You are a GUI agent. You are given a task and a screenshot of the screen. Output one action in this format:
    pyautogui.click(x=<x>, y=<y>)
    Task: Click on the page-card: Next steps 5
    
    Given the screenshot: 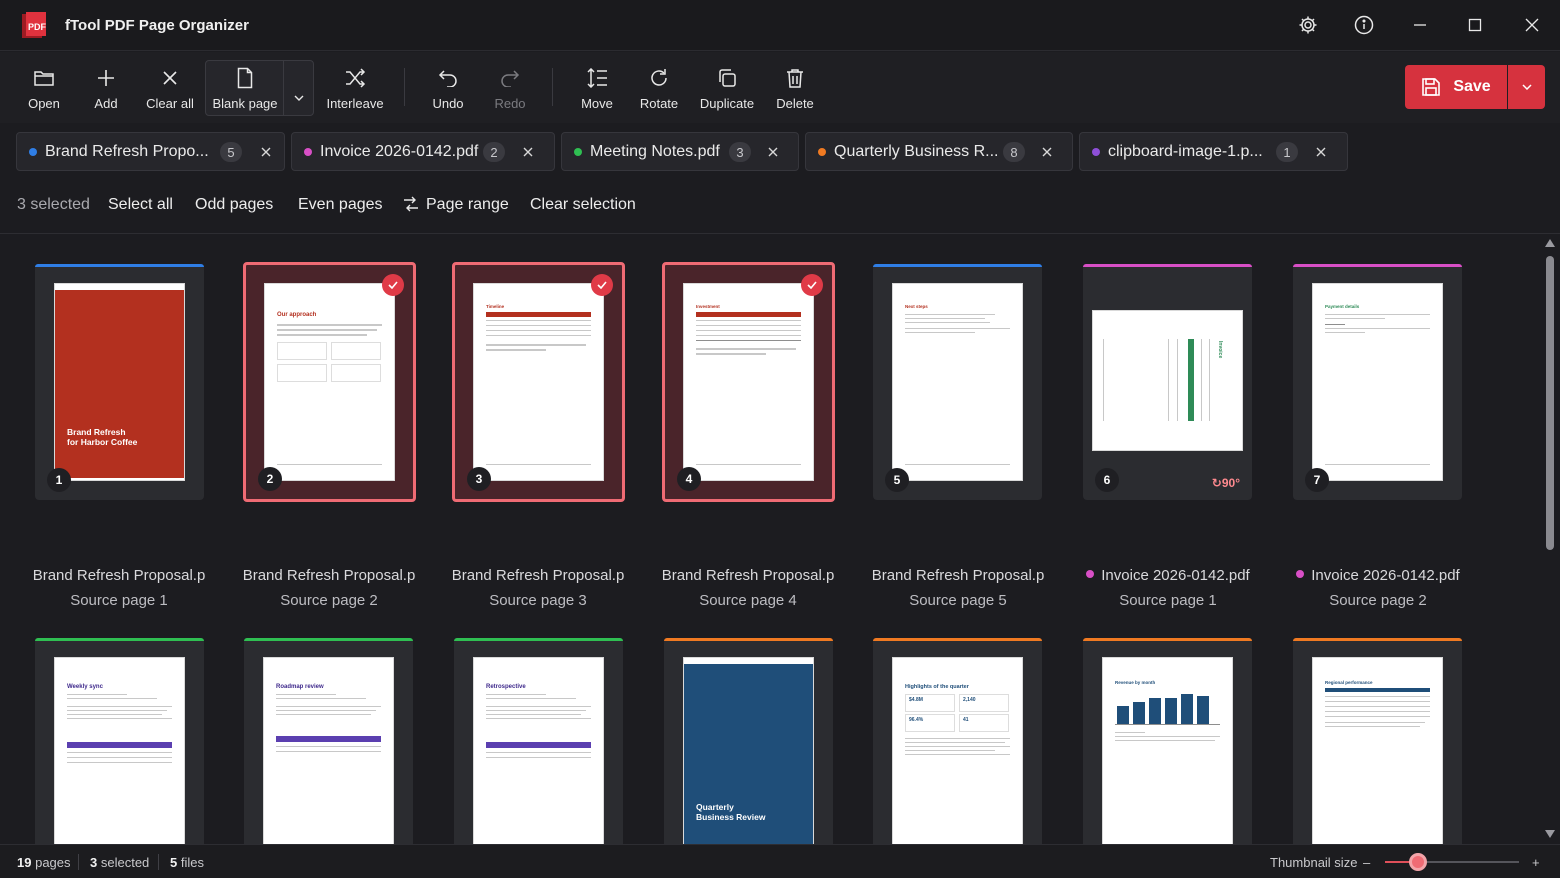 What is the action you would take?
    pyautogui.click(x=957, y=382)
    